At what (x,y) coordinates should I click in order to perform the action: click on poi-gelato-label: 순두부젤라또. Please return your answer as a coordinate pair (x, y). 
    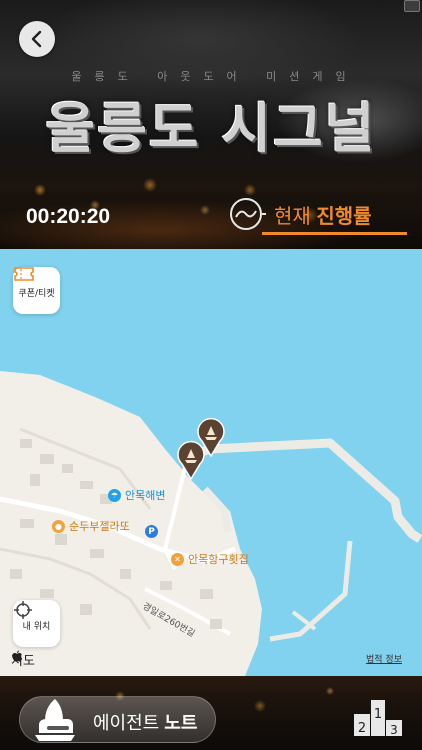
    Looking at the image, I should click on (99, 526).